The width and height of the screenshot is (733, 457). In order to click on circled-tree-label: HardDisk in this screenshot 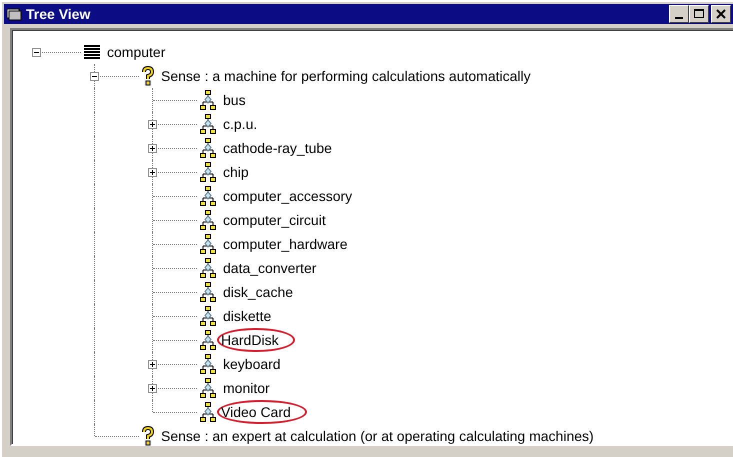, I will do `click(256, 340)`.